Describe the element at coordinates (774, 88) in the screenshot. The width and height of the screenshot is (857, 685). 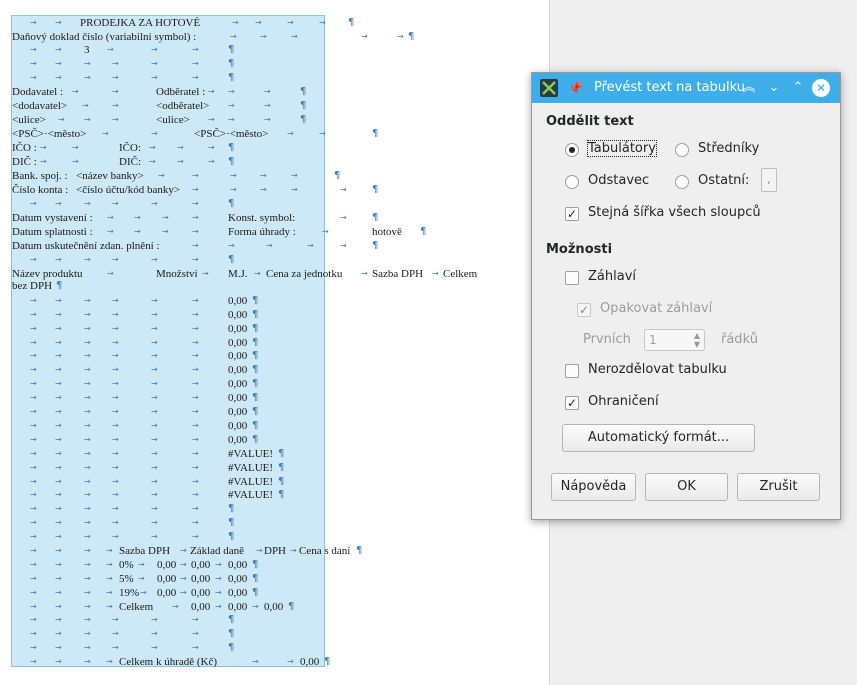
I see `minimize-icon: ⌄` at that location.